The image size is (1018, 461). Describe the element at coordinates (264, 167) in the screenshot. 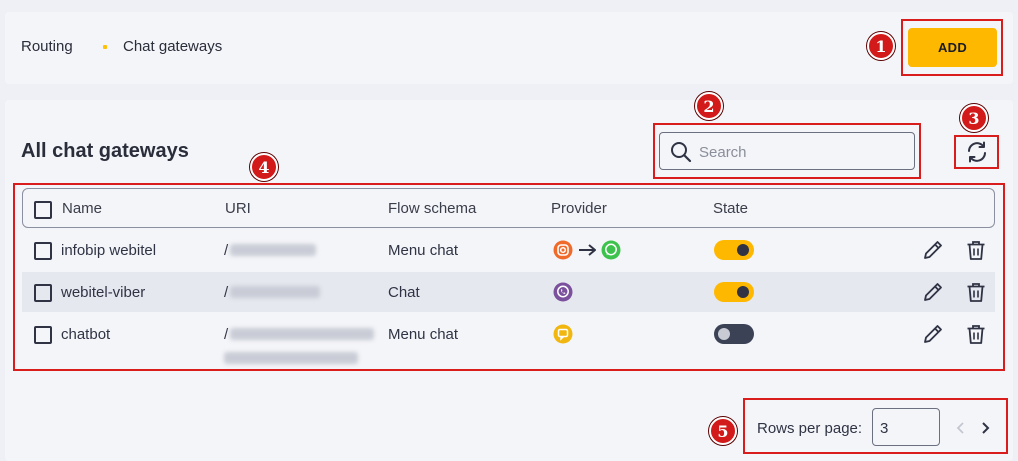

I see `annotation-badge-4: 4` at that location.